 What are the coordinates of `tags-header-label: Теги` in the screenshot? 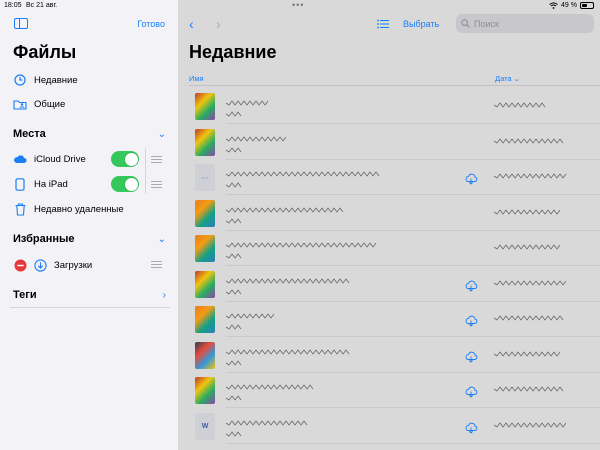 It's located at (25, 295).